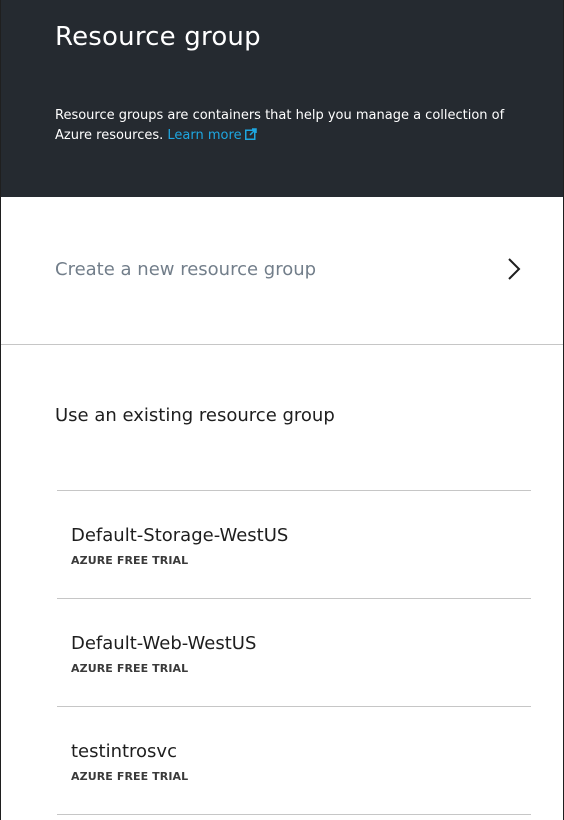 This screenshot has width=564, height=820. Describe the element at coordinates (204, 135) in the screenshot. I see `learn-more-label: Learn more` at that location.